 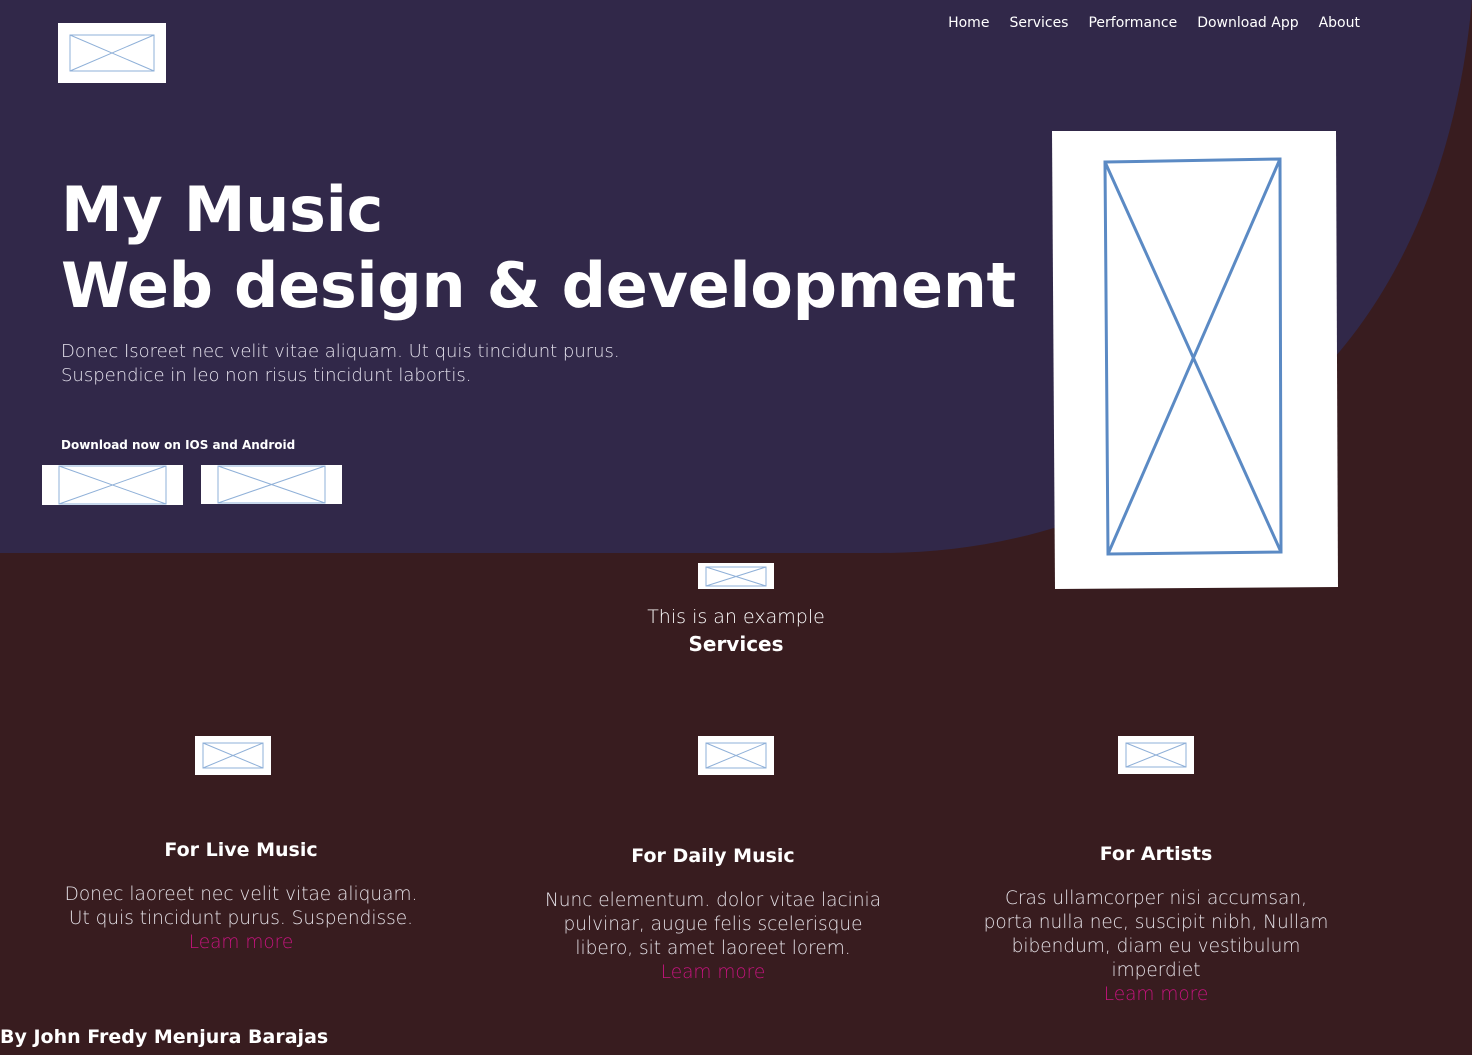 I want to click on card-description-line: porta nulla nec, suscipit nibh, Nullam, so click(x=1156, y=922).